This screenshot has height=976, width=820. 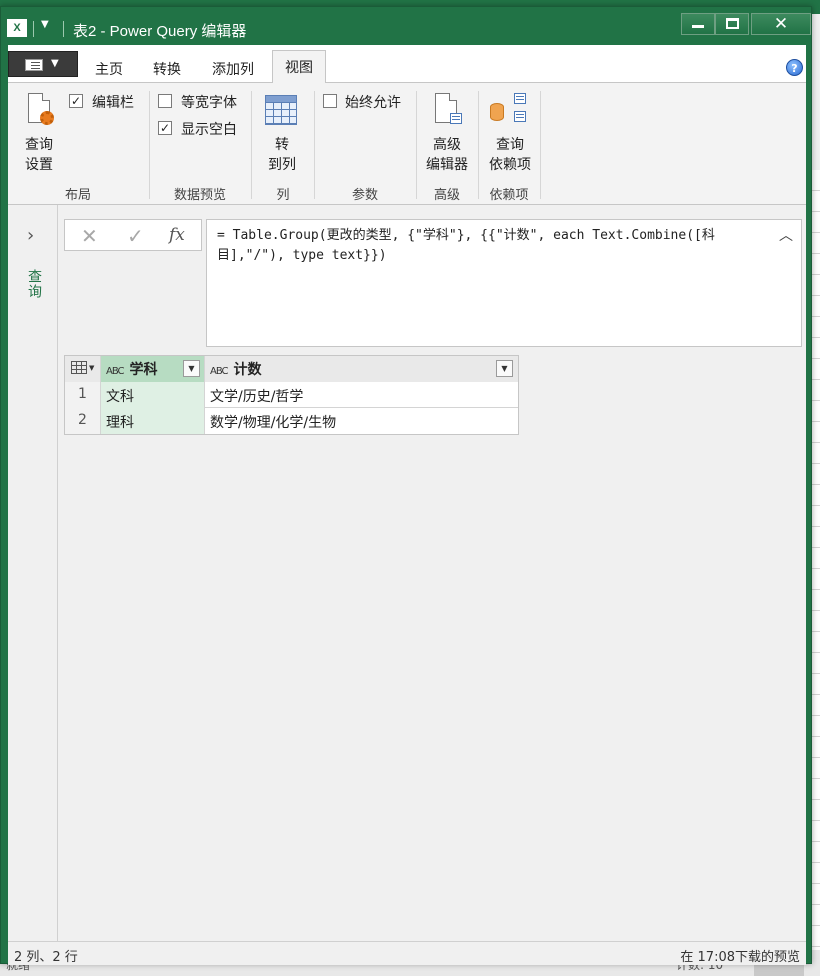 I want to click on formula-bar-buttons: ✕ ✓ fx, so click(x=133, y=235).